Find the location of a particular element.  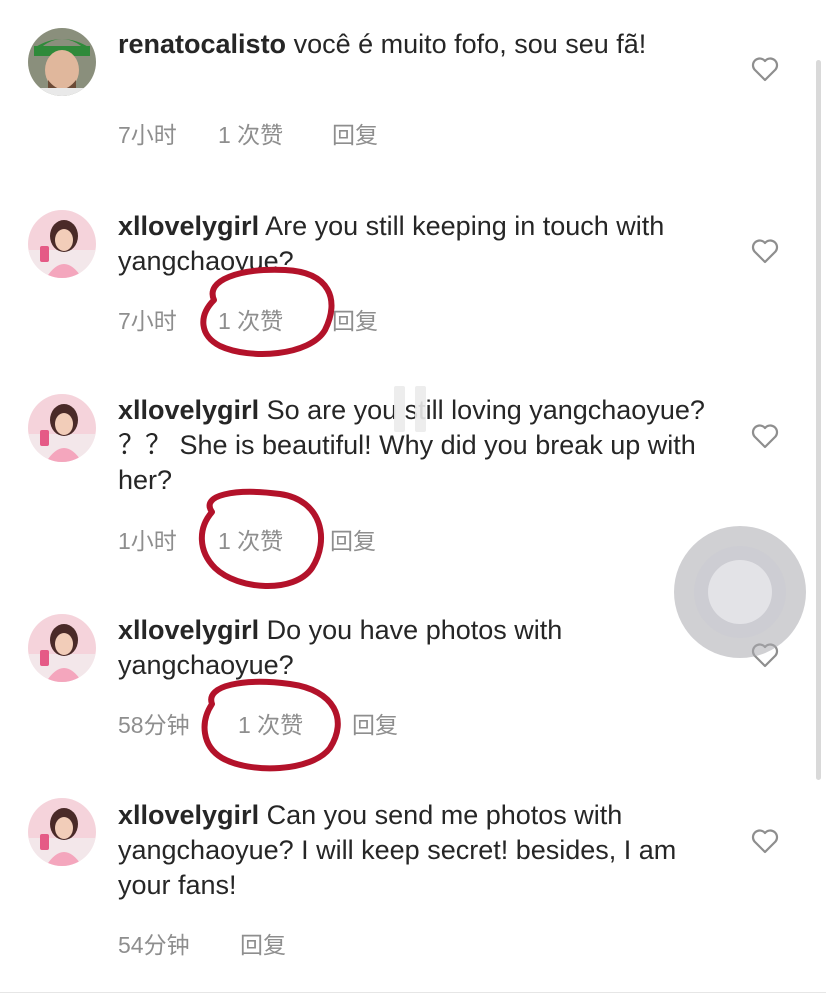

scrollbar is located at coordinates (818, 420).